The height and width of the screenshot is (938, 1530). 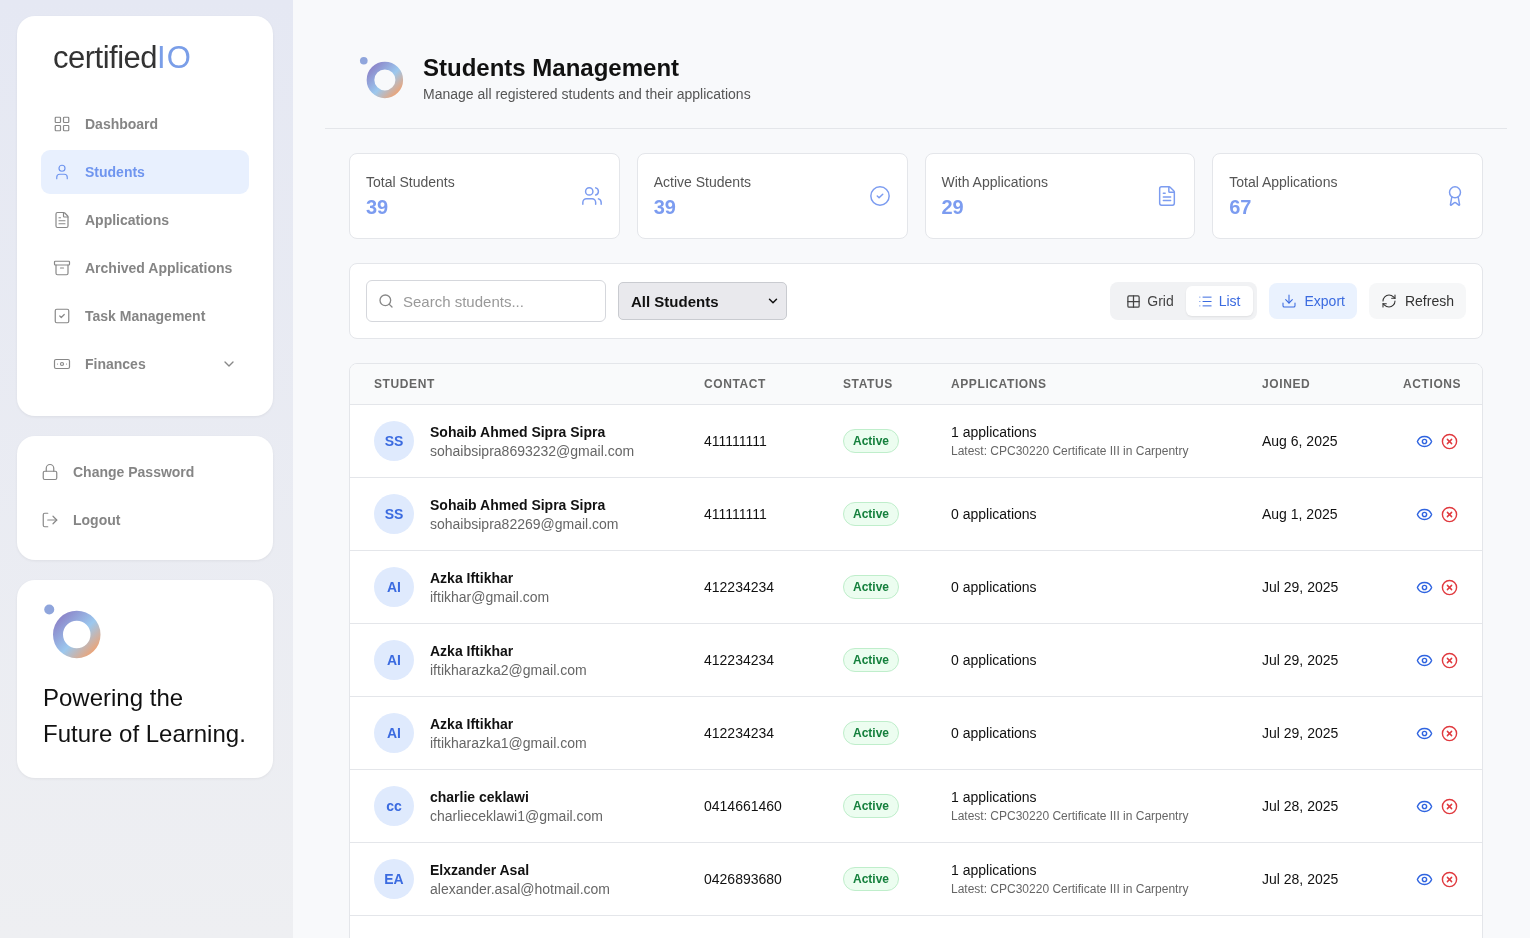 I want to click on sidebar-item: Students, so click(x=145, y=172).